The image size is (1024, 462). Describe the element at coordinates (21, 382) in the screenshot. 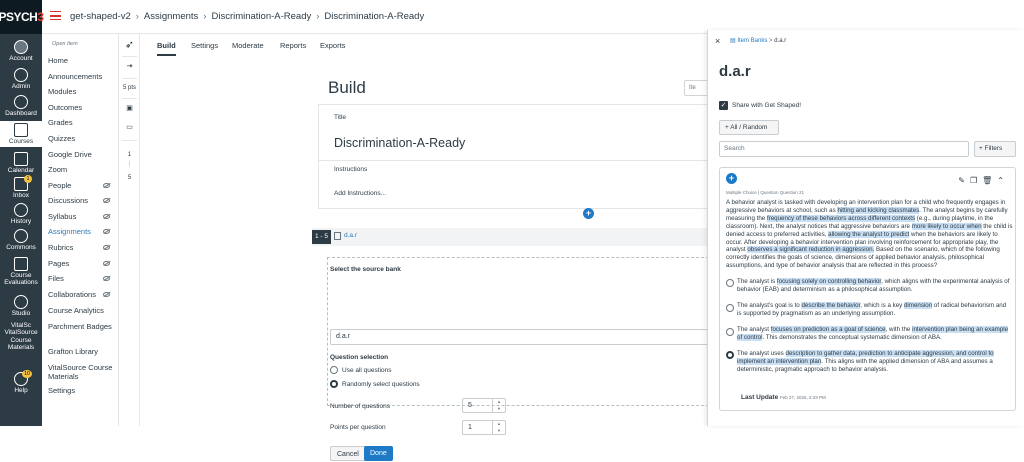

I see `nav-help: 10 Help` at that location.